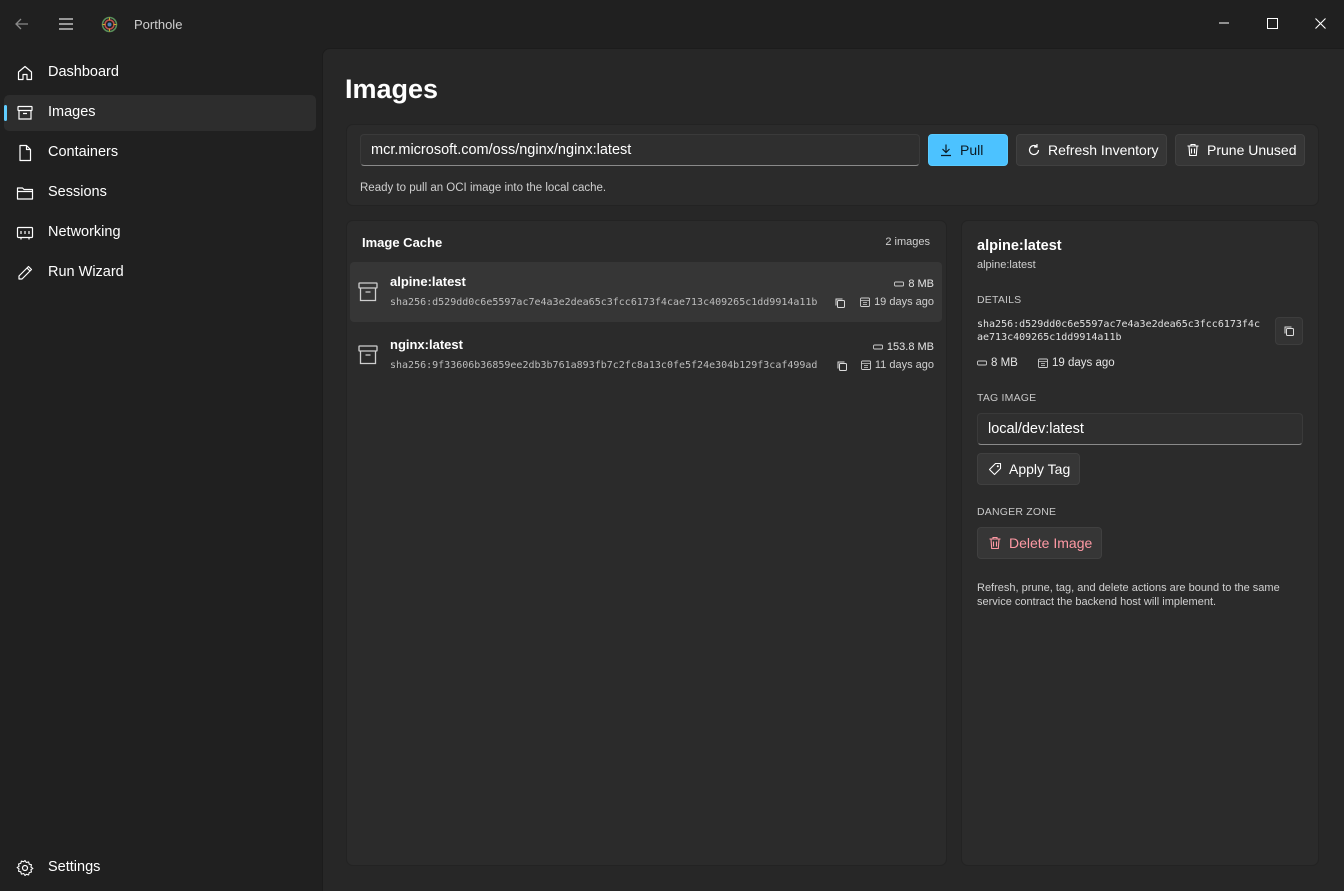 The width and height of the screenshot is (1344, 891). Describe the element at coordinates (160, 153) in the screenshot. I see `sidebar-item-containers: Containers` at that location.